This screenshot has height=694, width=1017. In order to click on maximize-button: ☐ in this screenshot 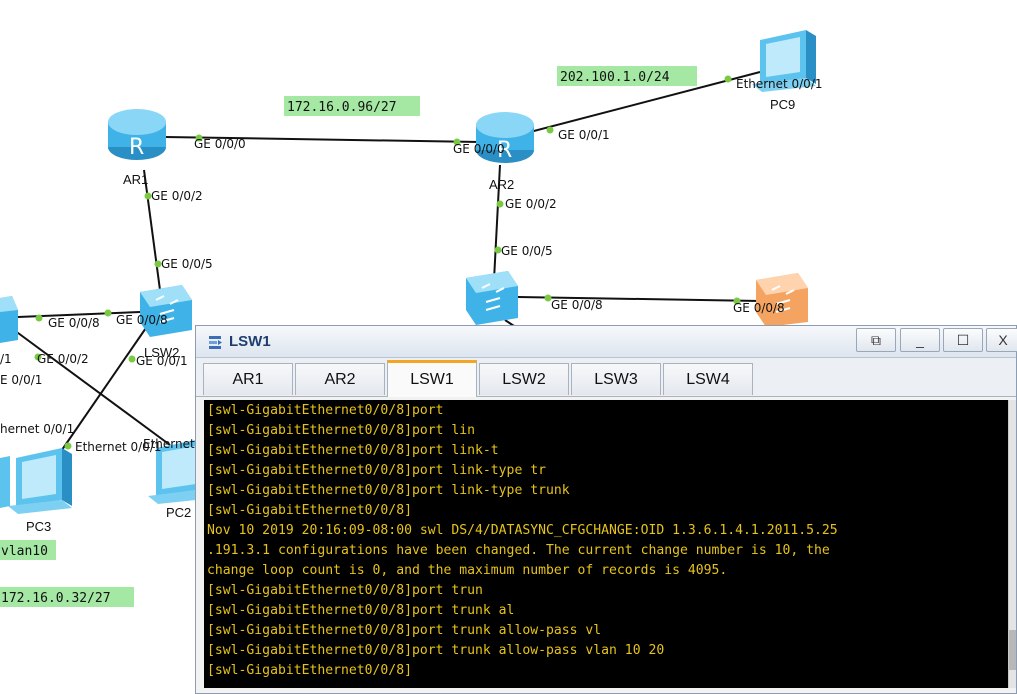, I will do `click(963, 340)`.